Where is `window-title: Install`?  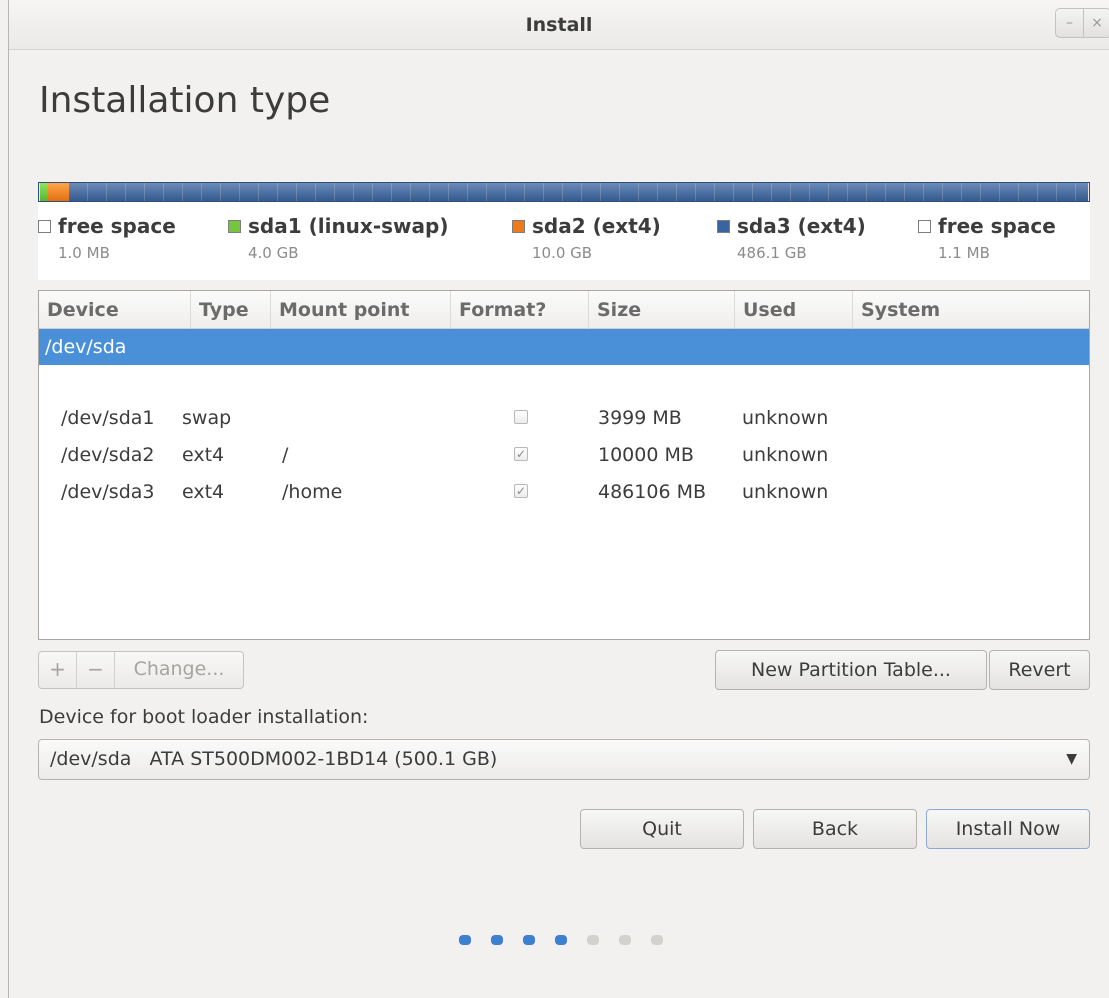 window-title: Install is located at coordinates (559, 25).